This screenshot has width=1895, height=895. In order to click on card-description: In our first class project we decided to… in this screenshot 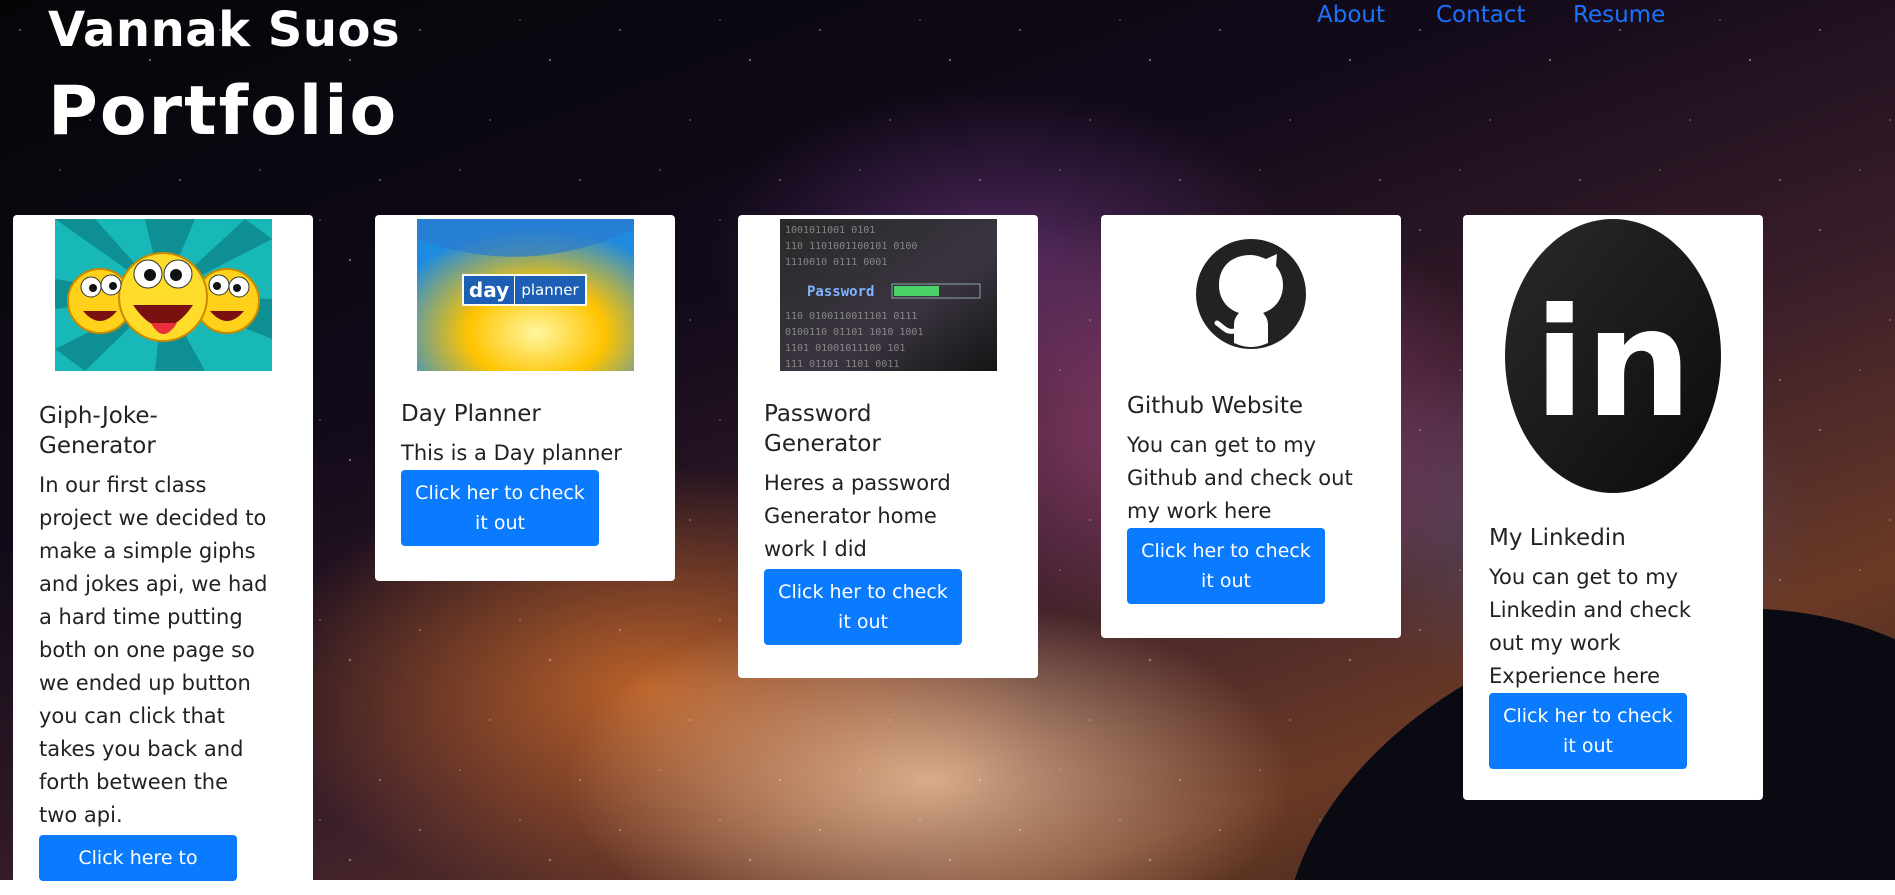, I will do `click(153, 650)`.